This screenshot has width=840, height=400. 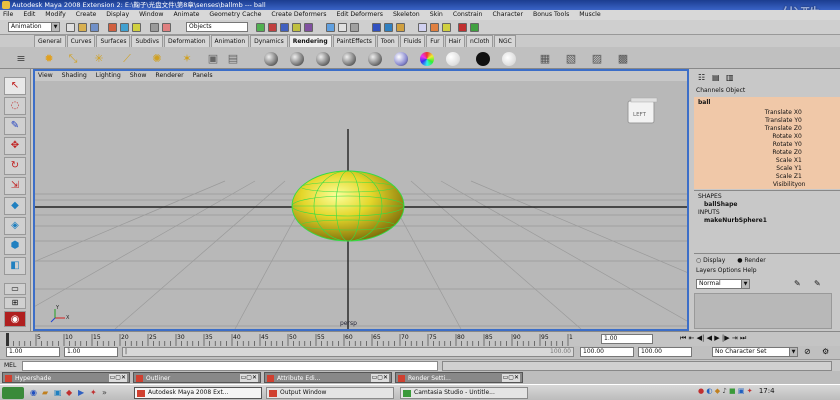 I want to click on phonge-material-icon, so click(x=349, y=59).